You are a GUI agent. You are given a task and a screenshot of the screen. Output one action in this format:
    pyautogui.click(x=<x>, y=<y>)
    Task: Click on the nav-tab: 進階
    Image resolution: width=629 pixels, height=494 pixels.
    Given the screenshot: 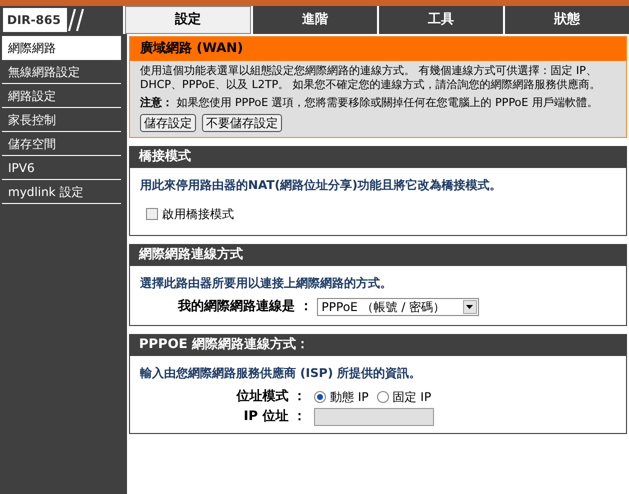 What is the action you would take?
    pyautogui.click(x=315, y=20)
    